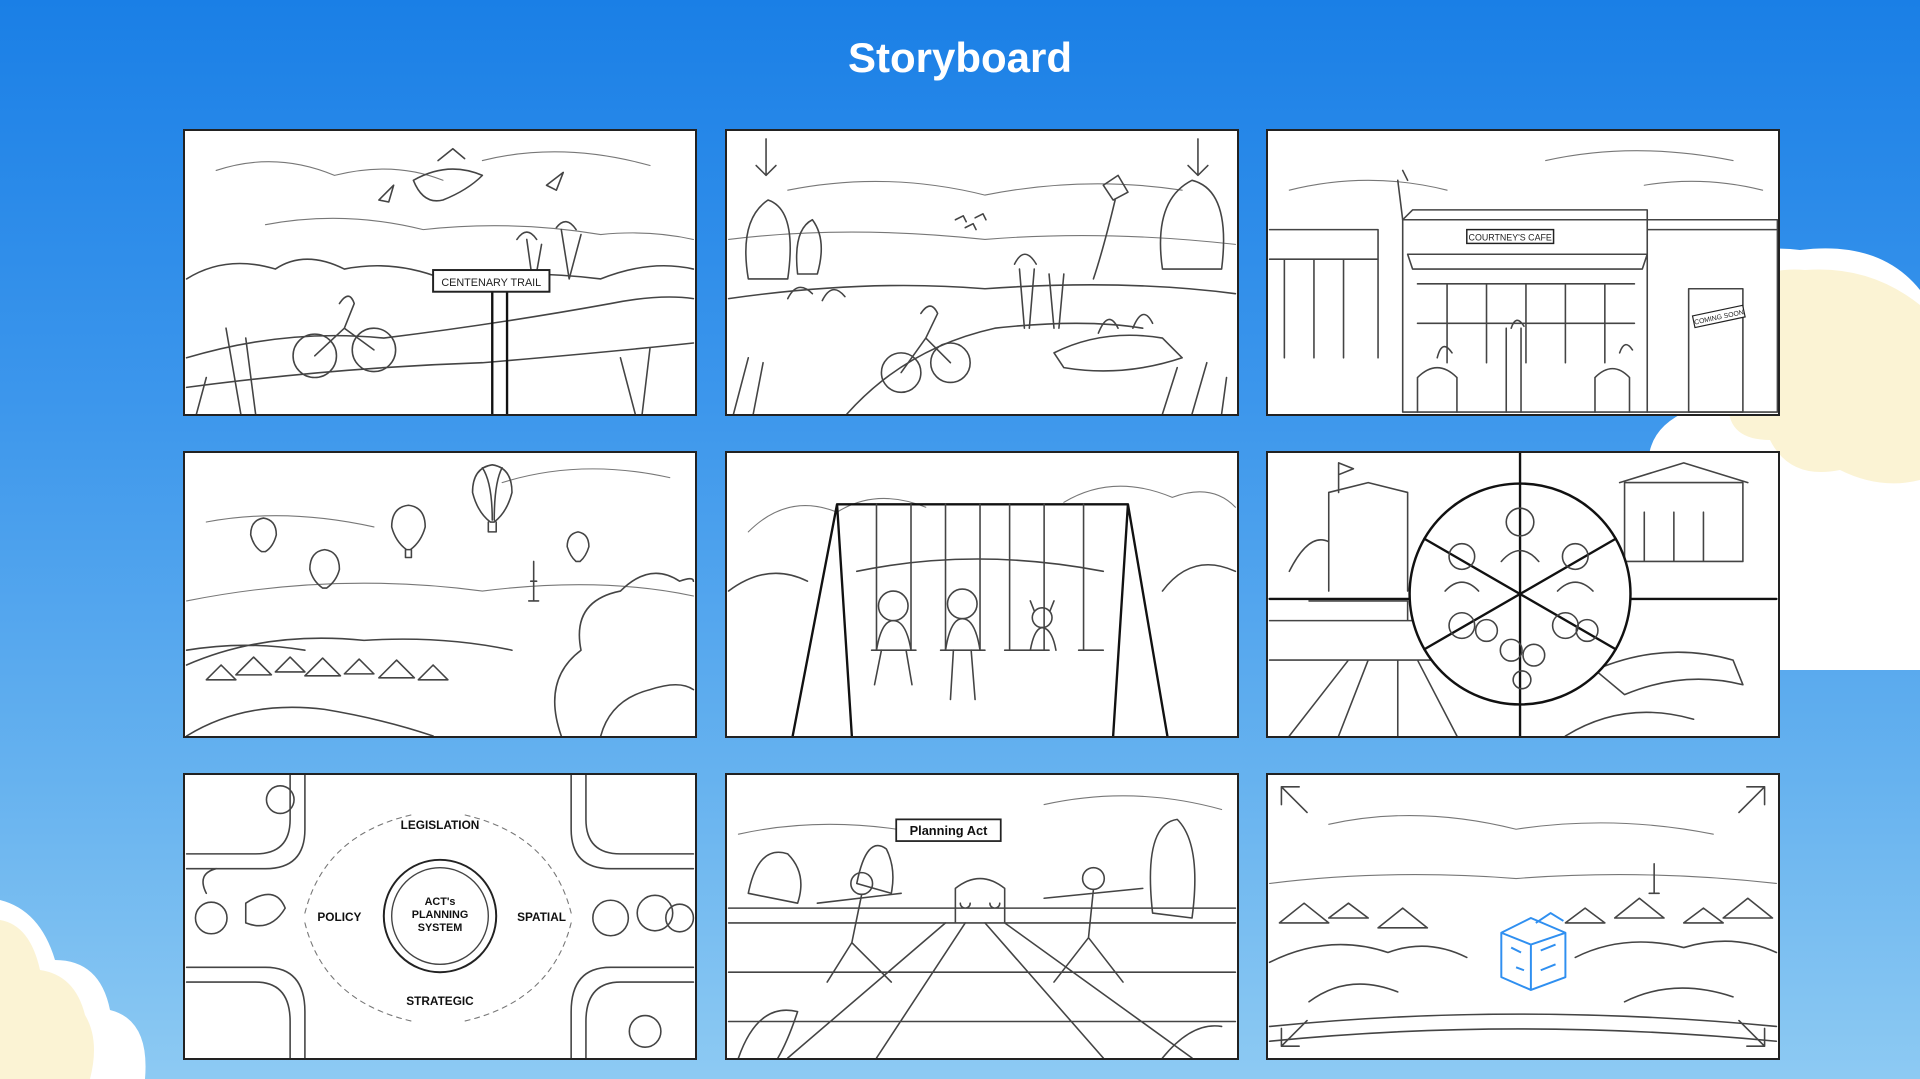 The height and width of the screenshot is (1079, 1920). What do you see at coordinates (491, 283) in the screenshot?
I see `centenary-trail-sign: CENTENARY TRAIL` at bounding box center [491, 283].